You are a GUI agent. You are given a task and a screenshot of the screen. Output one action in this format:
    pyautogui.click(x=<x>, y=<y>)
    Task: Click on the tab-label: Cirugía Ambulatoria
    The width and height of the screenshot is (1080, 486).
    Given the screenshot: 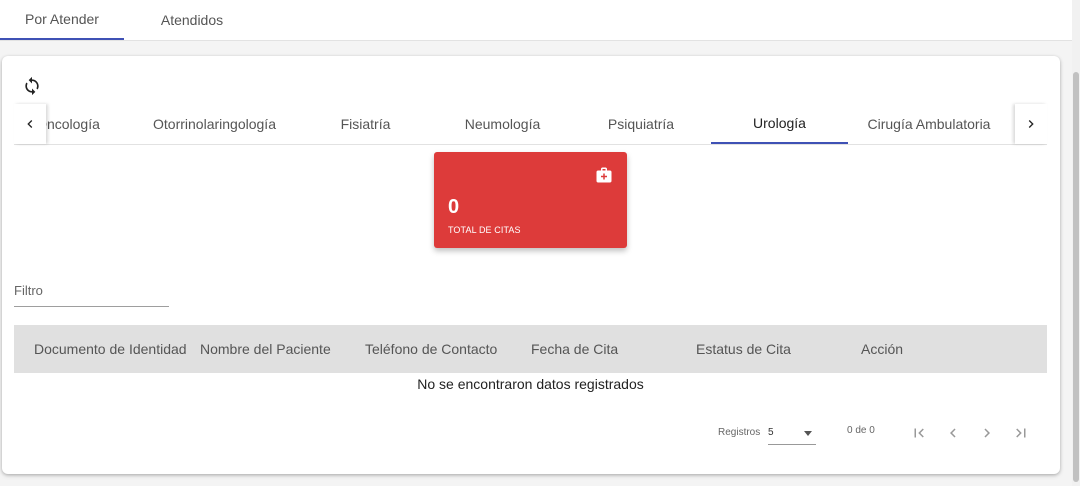 What is the action you would take?
    pyautogui.click(x=929, y=124)
    